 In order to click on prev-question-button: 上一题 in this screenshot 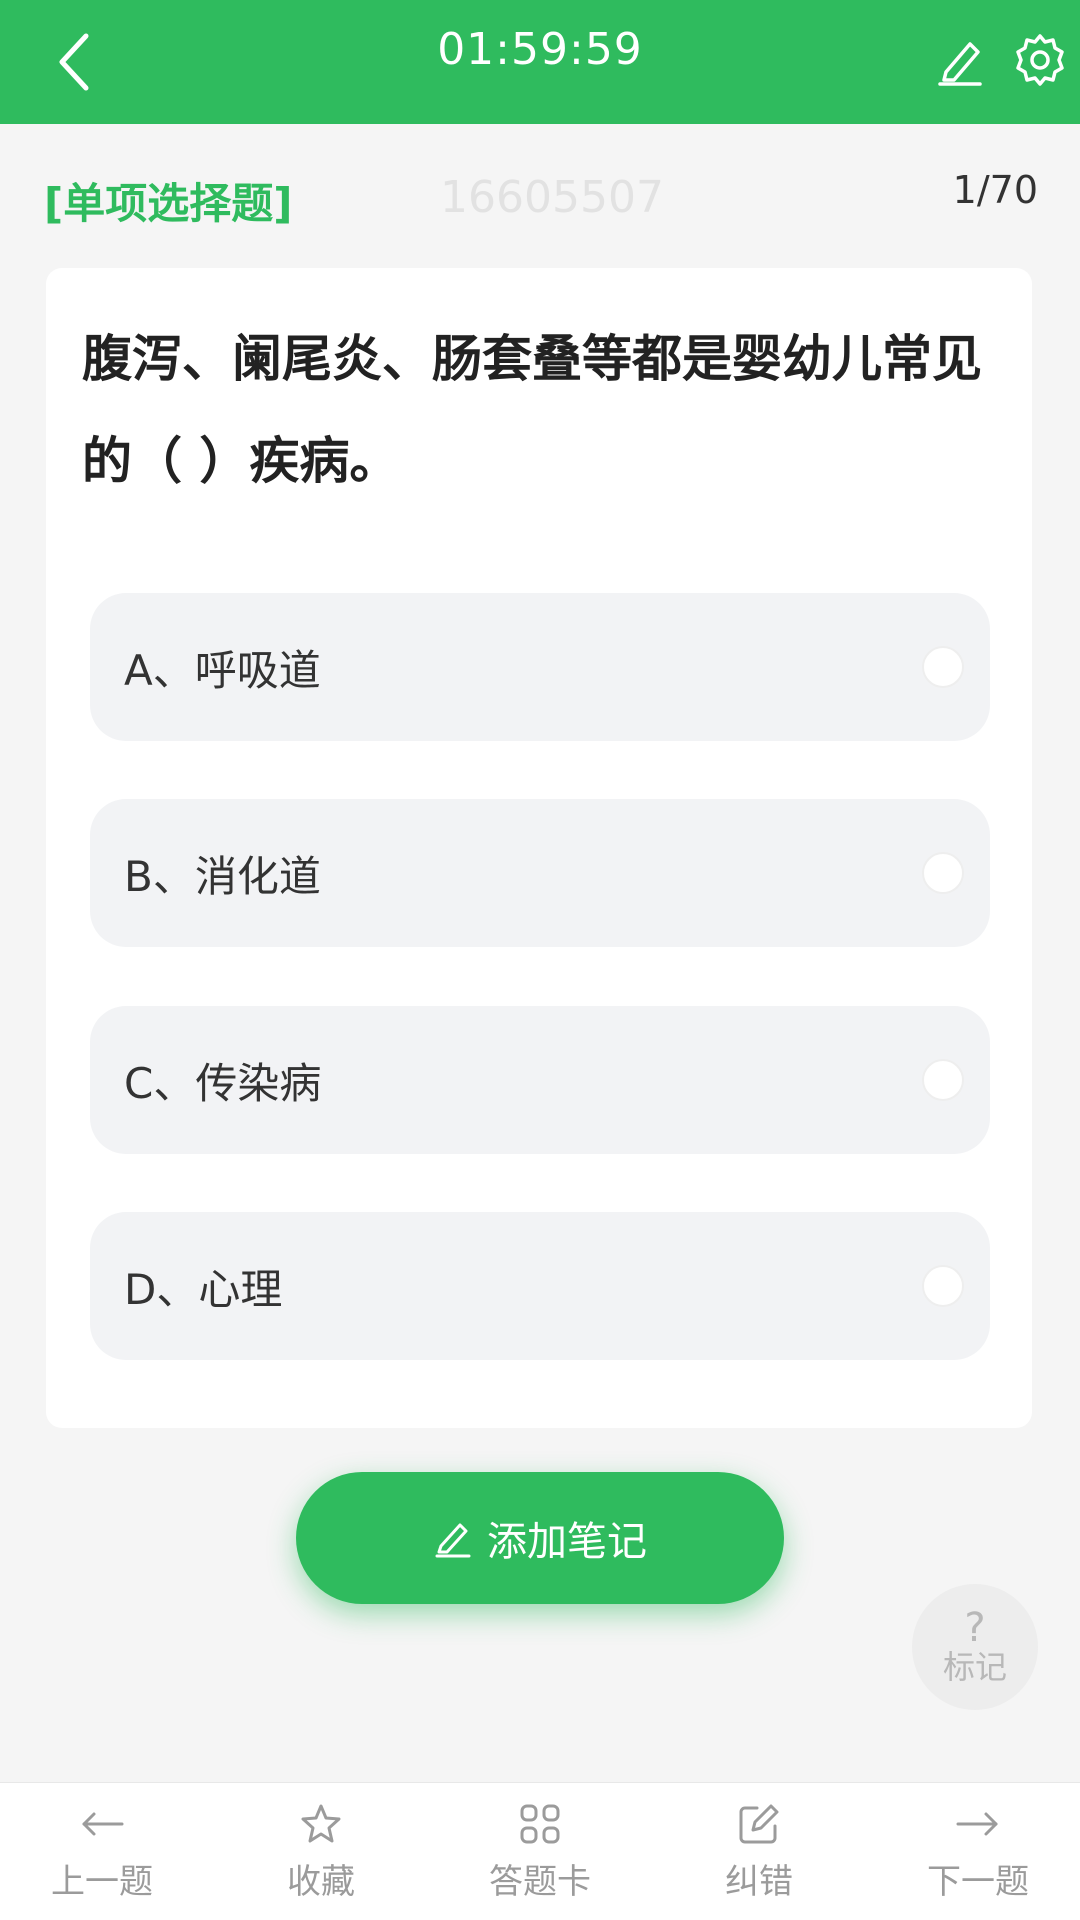, I will do `click(102, 1852)`.